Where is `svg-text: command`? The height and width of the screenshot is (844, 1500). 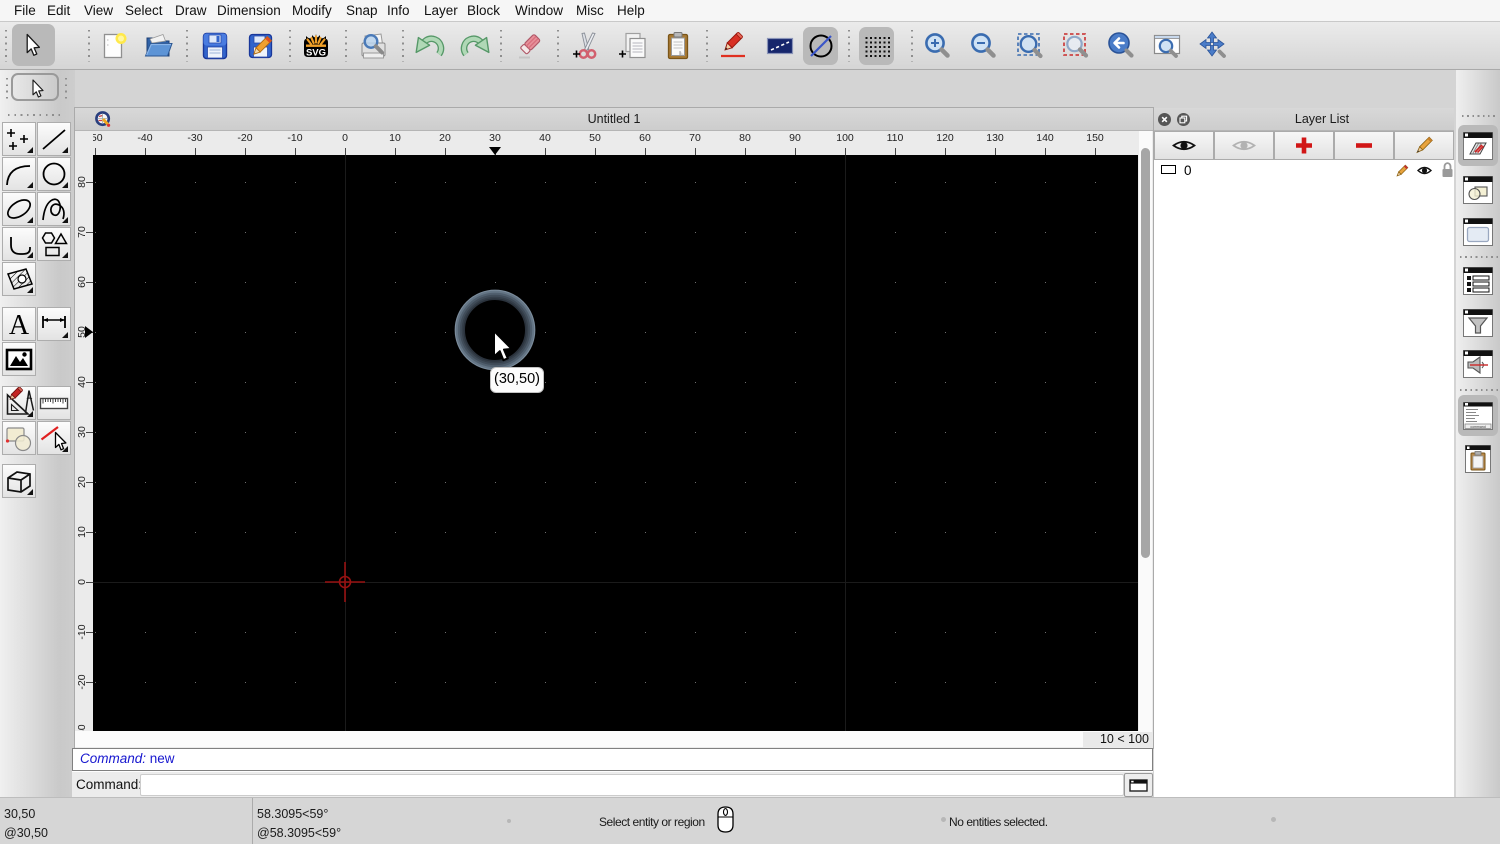
svg-text: command is located at coordinates (1477, 427).